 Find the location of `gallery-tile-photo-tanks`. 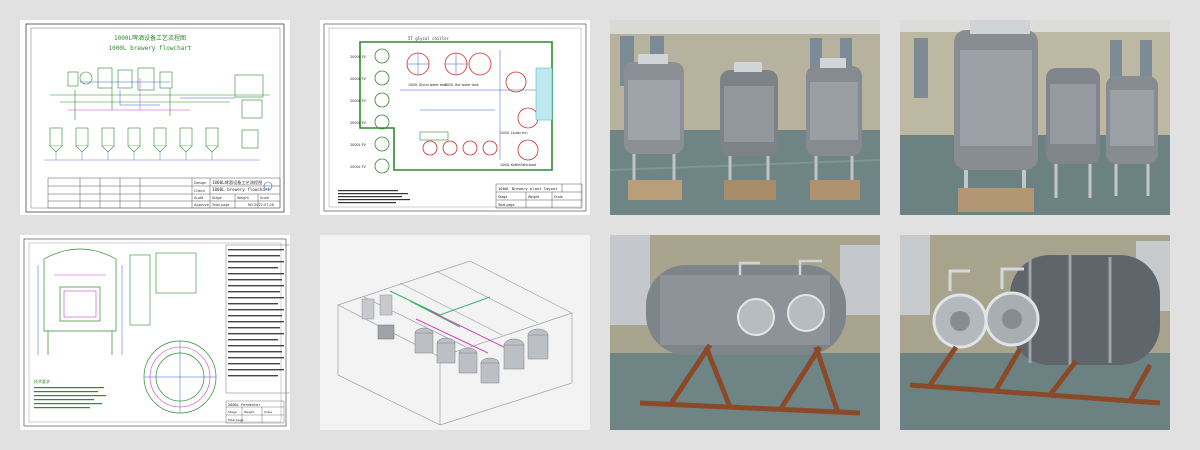

gallery-tile-photo-tanks is located at coordinates (745, 117).